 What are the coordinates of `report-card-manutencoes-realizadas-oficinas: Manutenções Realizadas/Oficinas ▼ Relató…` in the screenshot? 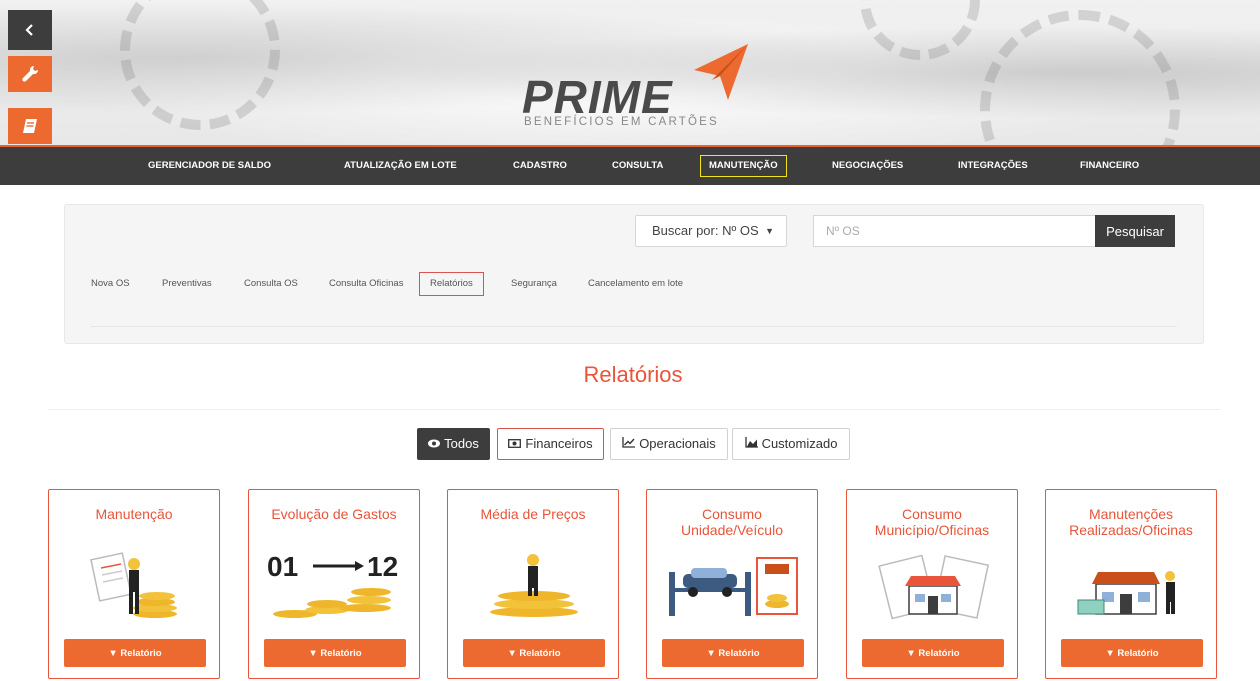 It's located at (1131, 584).